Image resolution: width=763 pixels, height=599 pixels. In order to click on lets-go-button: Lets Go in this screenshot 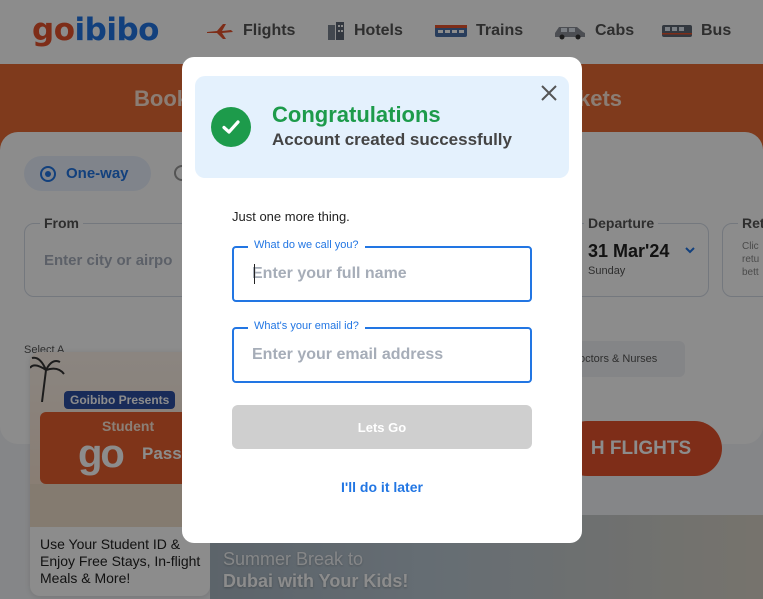, I will do `click(382, 427)`.